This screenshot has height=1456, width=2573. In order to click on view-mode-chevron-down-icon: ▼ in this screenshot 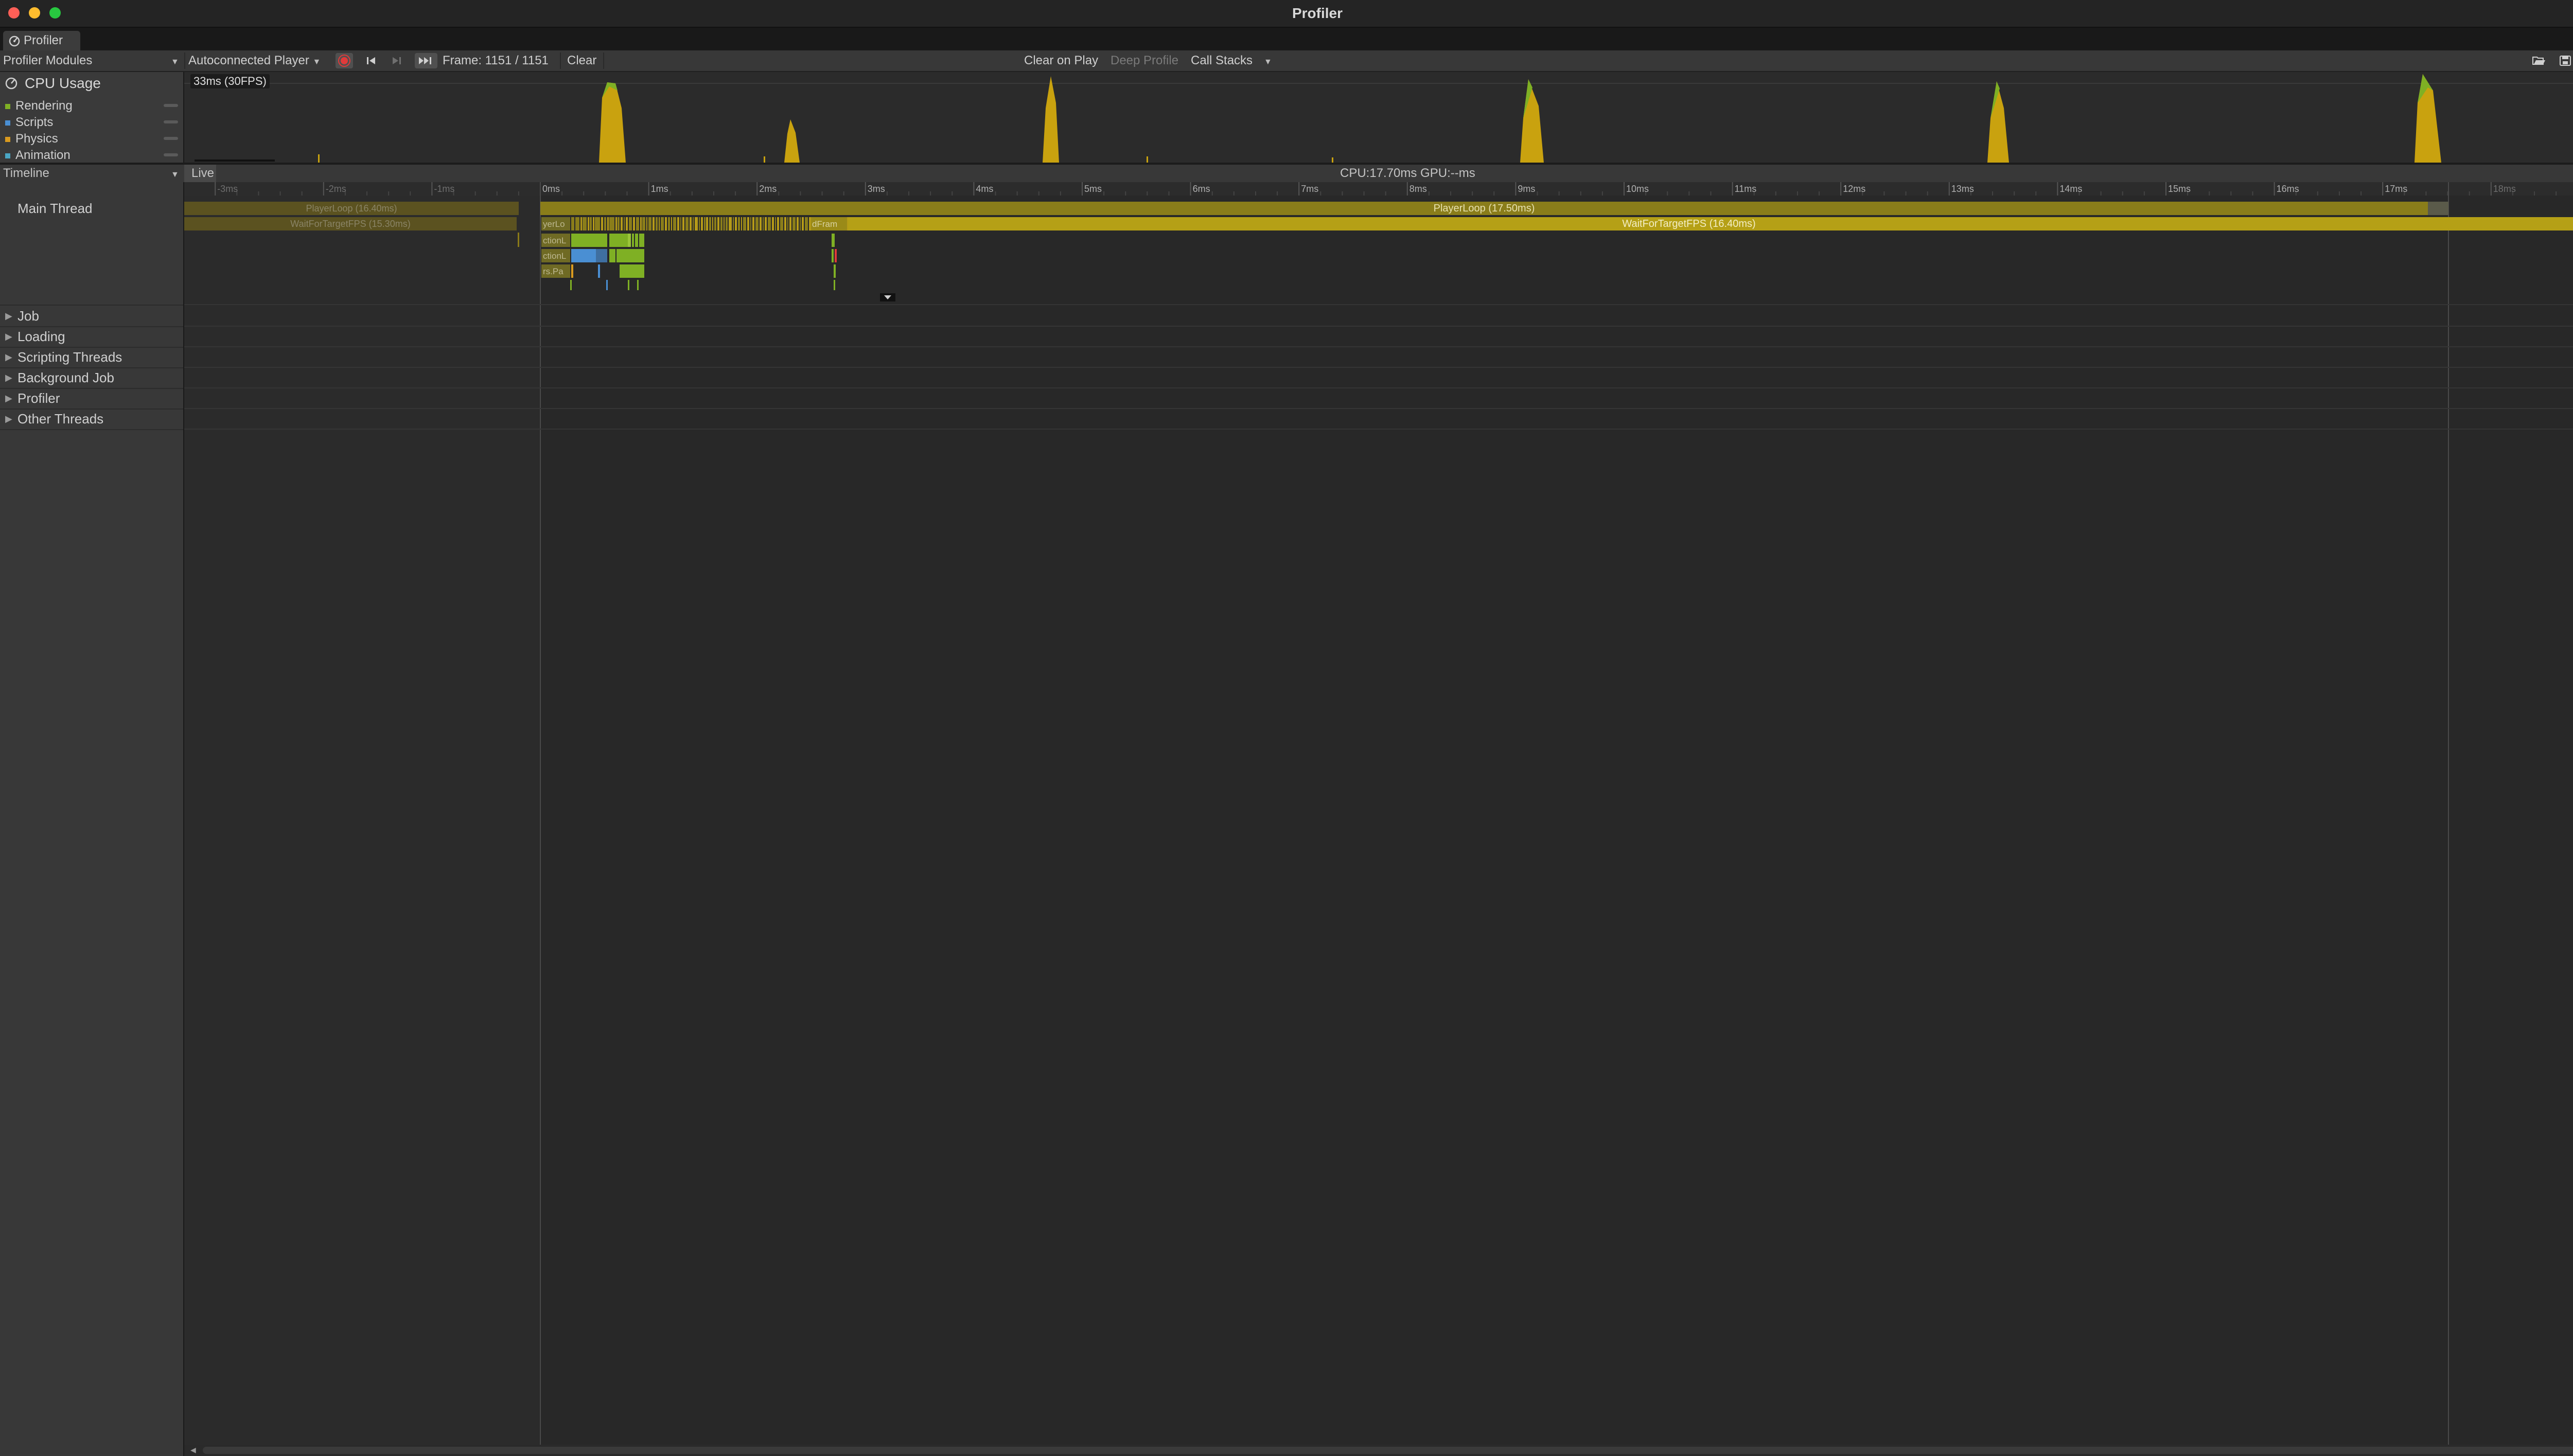, I will do `click(175, 174)`.